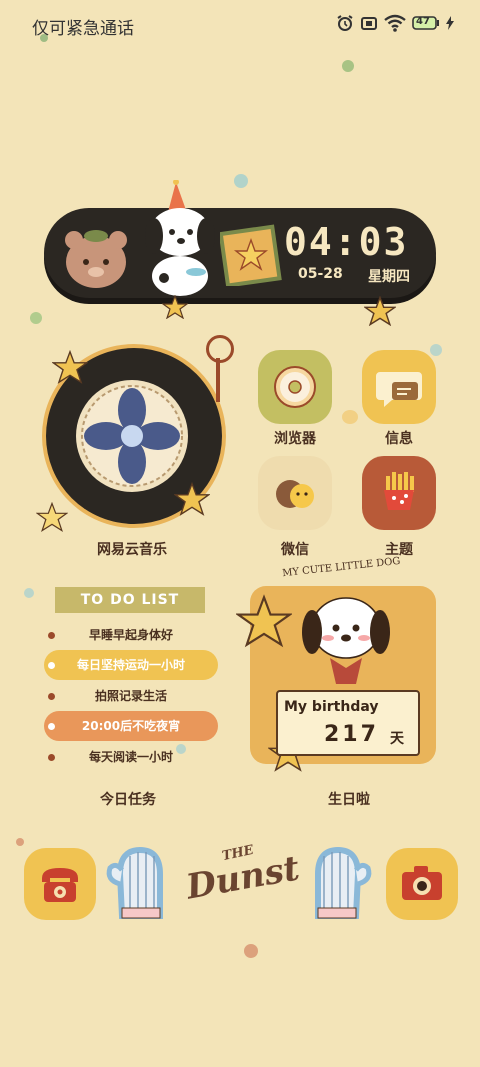  I want to click on wechat-bubbles-icon, so click(295, 494).